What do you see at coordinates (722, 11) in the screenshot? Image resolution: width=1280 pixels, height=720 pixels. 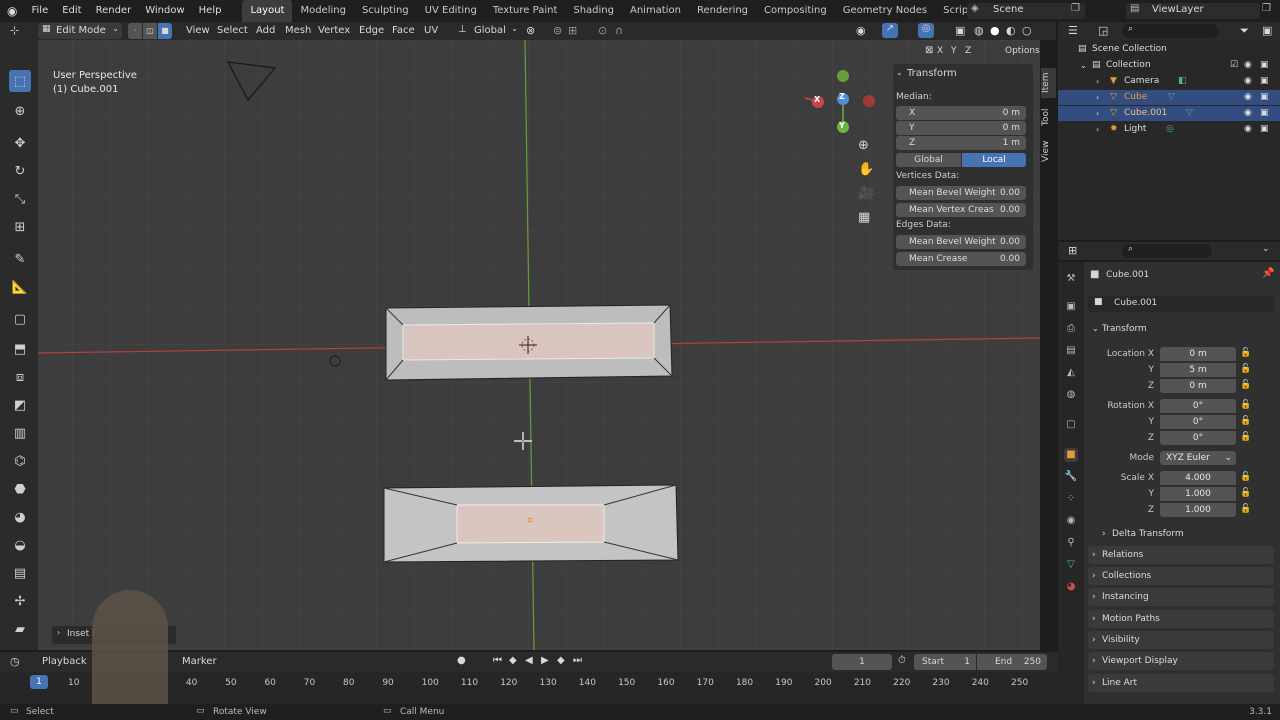 I see `tab-rendering: Rendering` at bounding box center [722, 11].